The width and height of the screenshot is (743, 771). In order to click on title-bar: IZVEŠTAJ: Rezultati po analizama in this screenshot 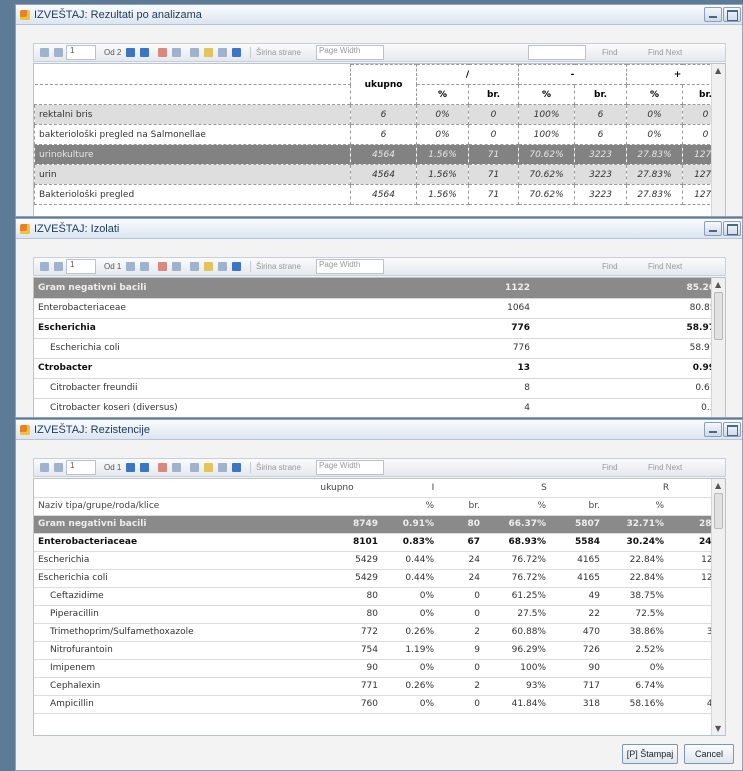, I will do `click(379, 15)`.